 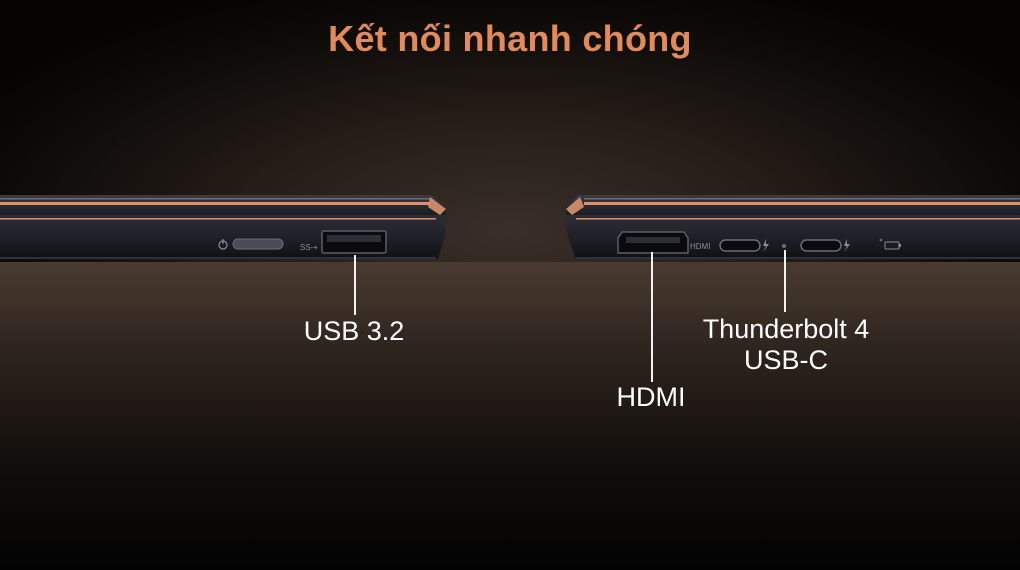 What do you see at coordinates (354, 331) in the screenshot?
I see `usb-3.2-label: USB 3.2` at bounding box center [354, 331].